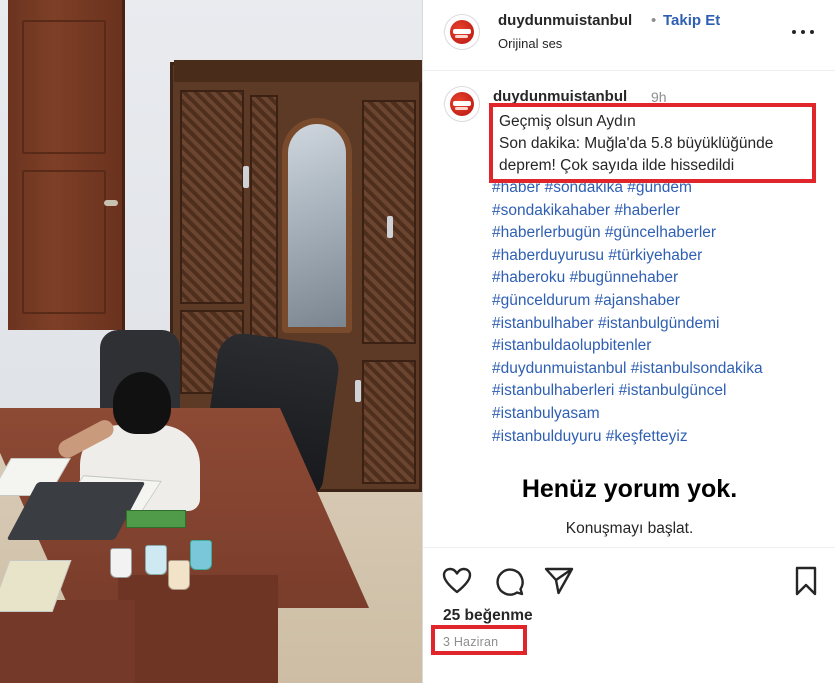 This screenshot has width=835, height=684. I want to click on media-door, so click(66, 165).